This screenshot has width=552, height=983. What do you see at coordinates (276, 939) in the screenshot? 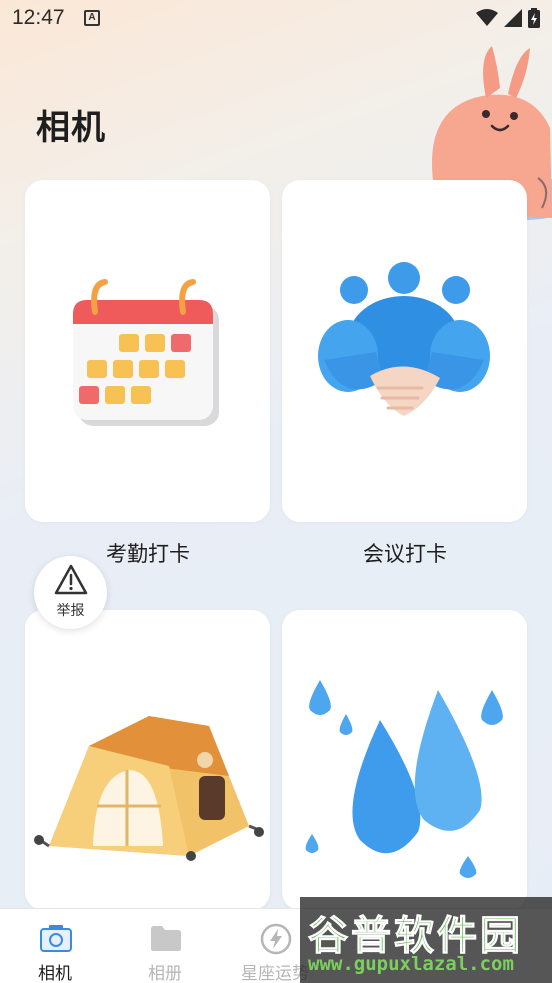
I see `lightning-icon` at bounding box center [276, 939].